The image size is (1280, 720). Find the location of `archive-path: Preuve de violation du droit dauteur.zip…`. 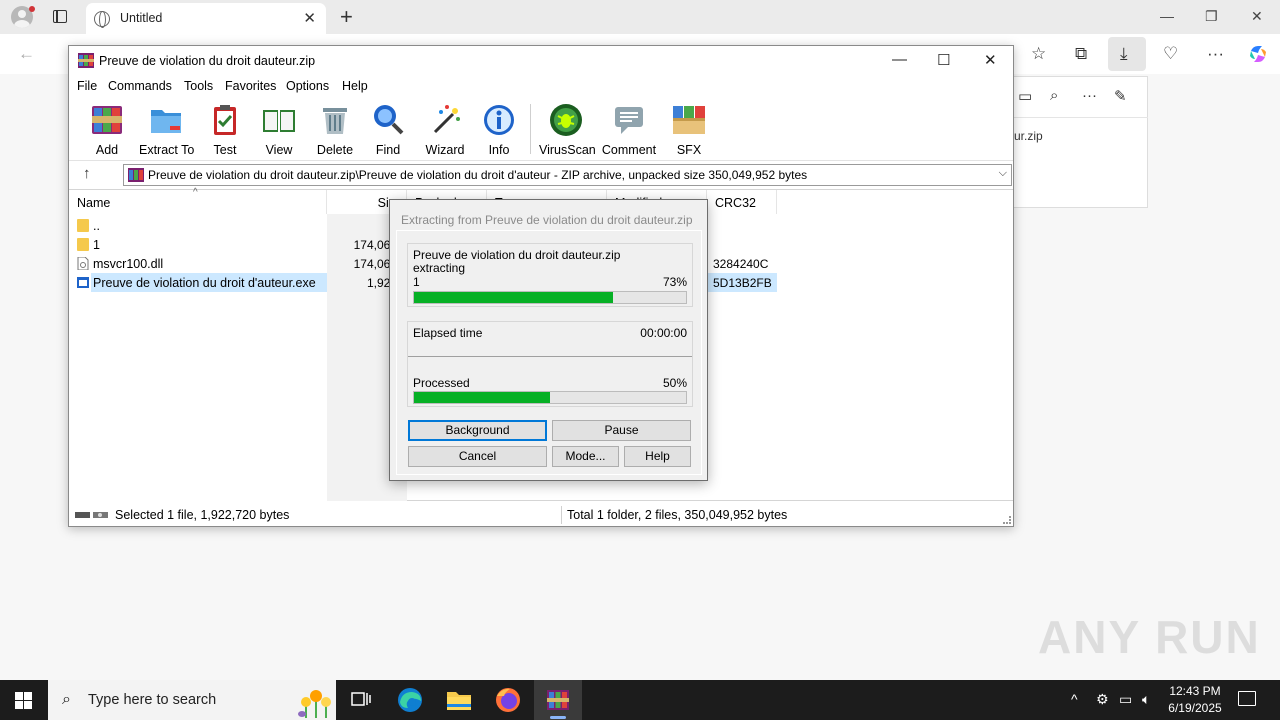

archive-path: Preuve de violation du droit dauteur.zip… is located at coordinates (478, 175).